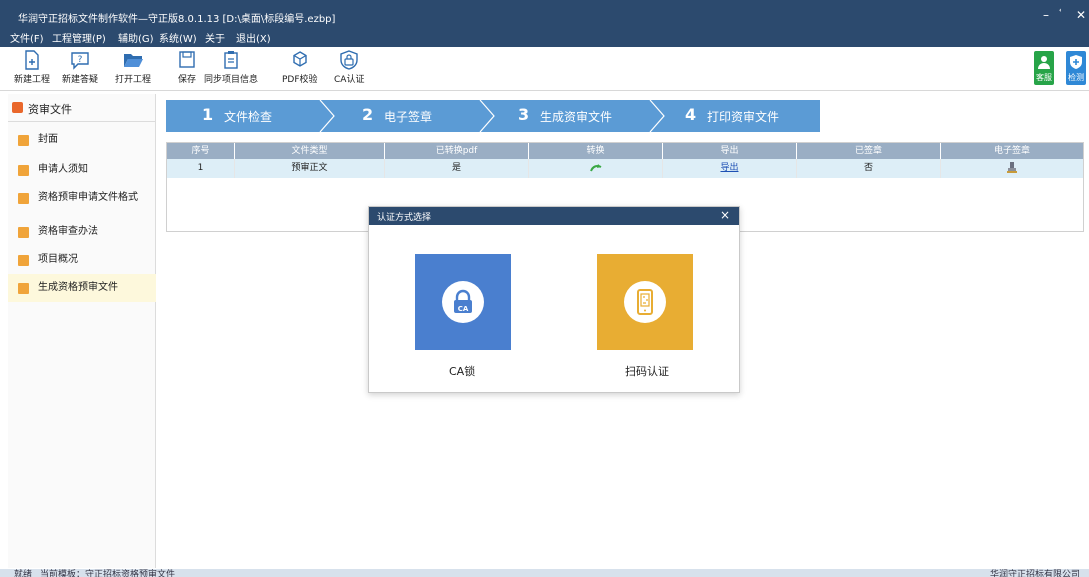  What do you see at coordinates (300, 80) in the screenshot?
I see `pdf-check-label: PDF校验` at bounding box center [300, 80].